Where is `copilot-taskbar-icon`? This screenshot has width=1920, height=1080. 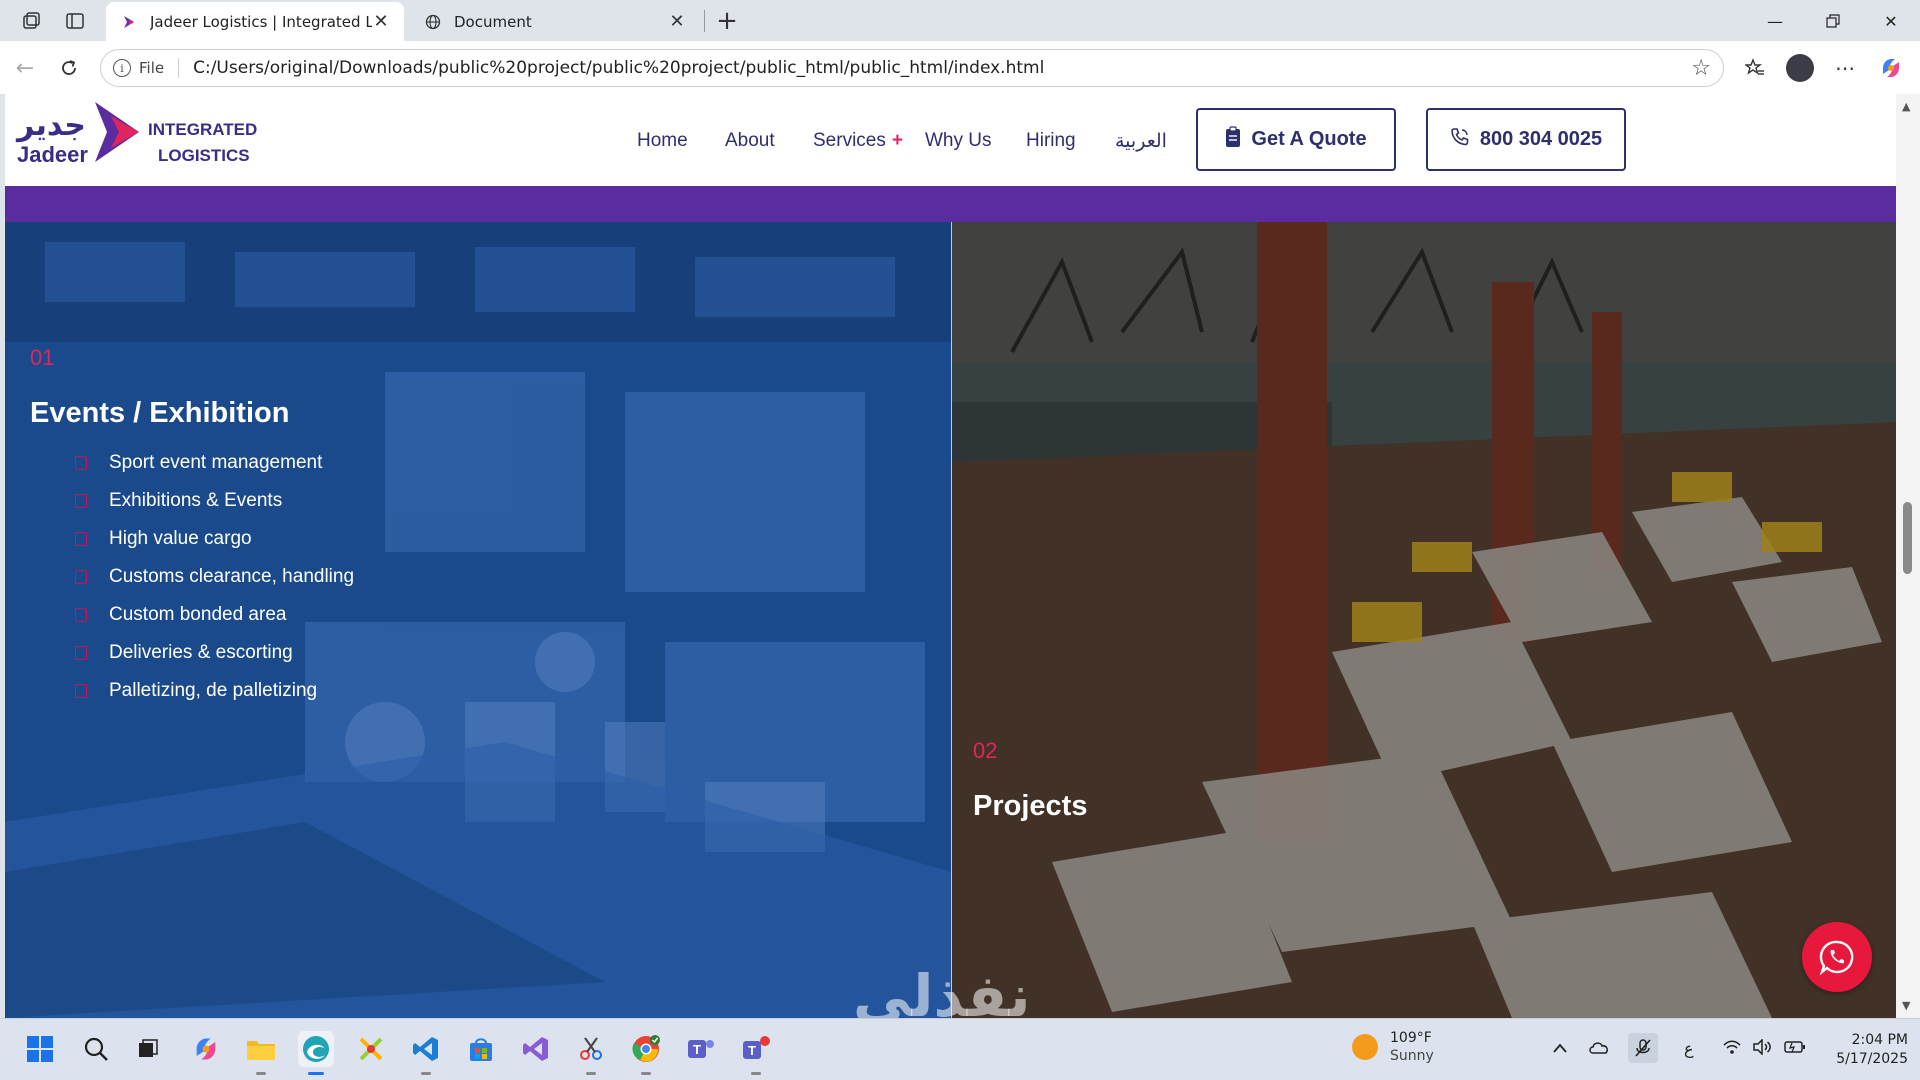 copilot-taskbar-icon is located at coordinates (206, 1049).